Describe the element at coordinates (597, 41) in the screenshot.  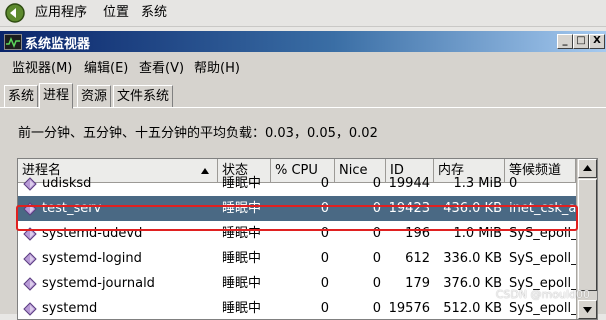
I see `close-button: X` at that location.